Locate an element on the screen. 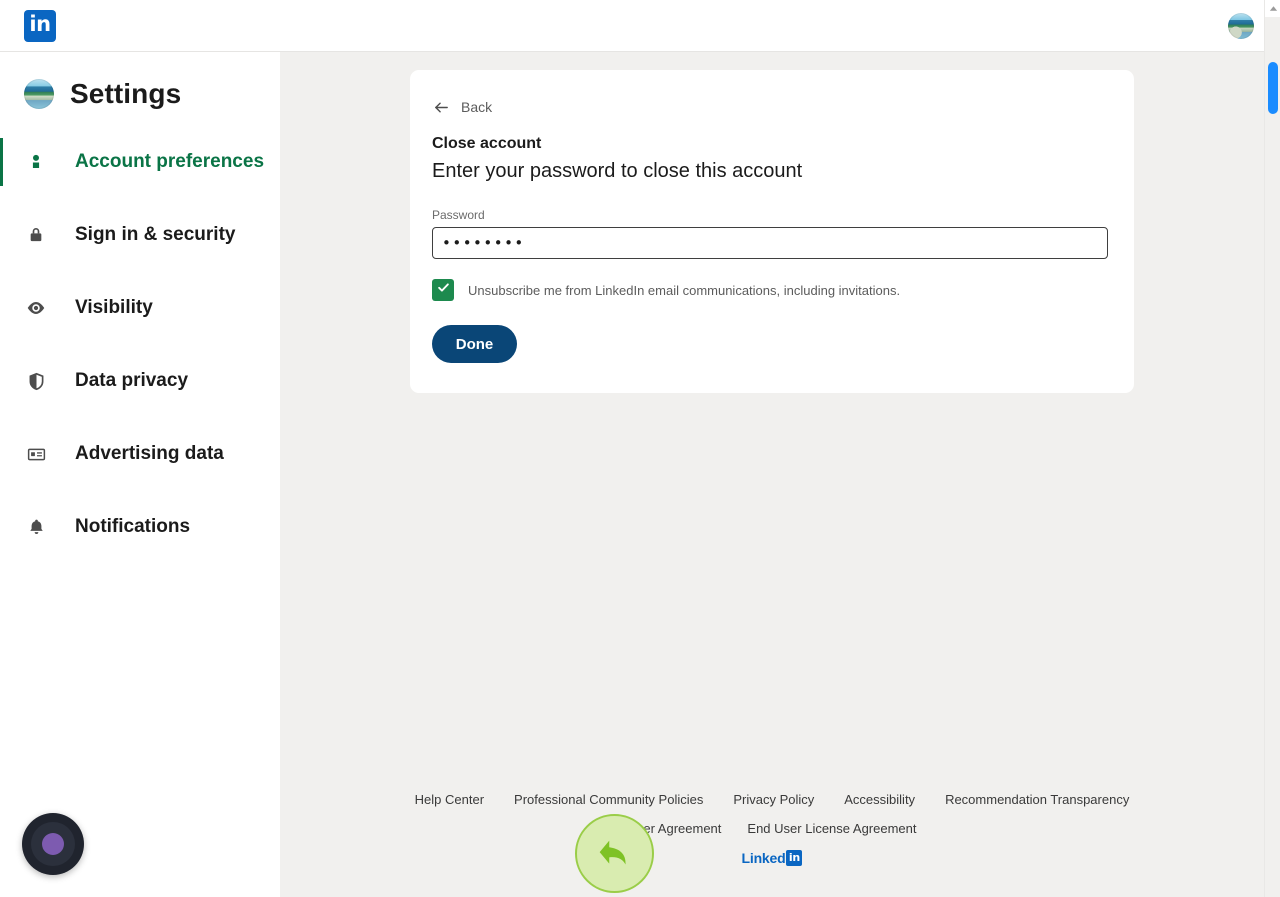 The image size is (1280, 897). person-icon is located at coordinates (36, 162).